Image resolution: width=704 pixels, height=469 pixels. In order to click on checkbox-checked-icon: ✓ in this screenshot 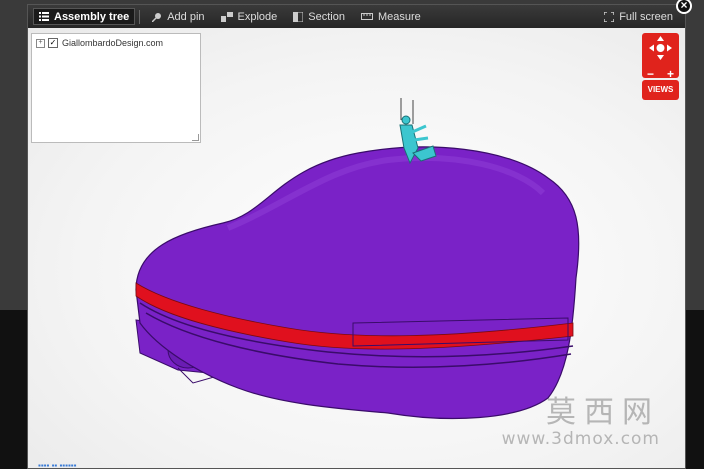, I will do `click(53, 43)`.